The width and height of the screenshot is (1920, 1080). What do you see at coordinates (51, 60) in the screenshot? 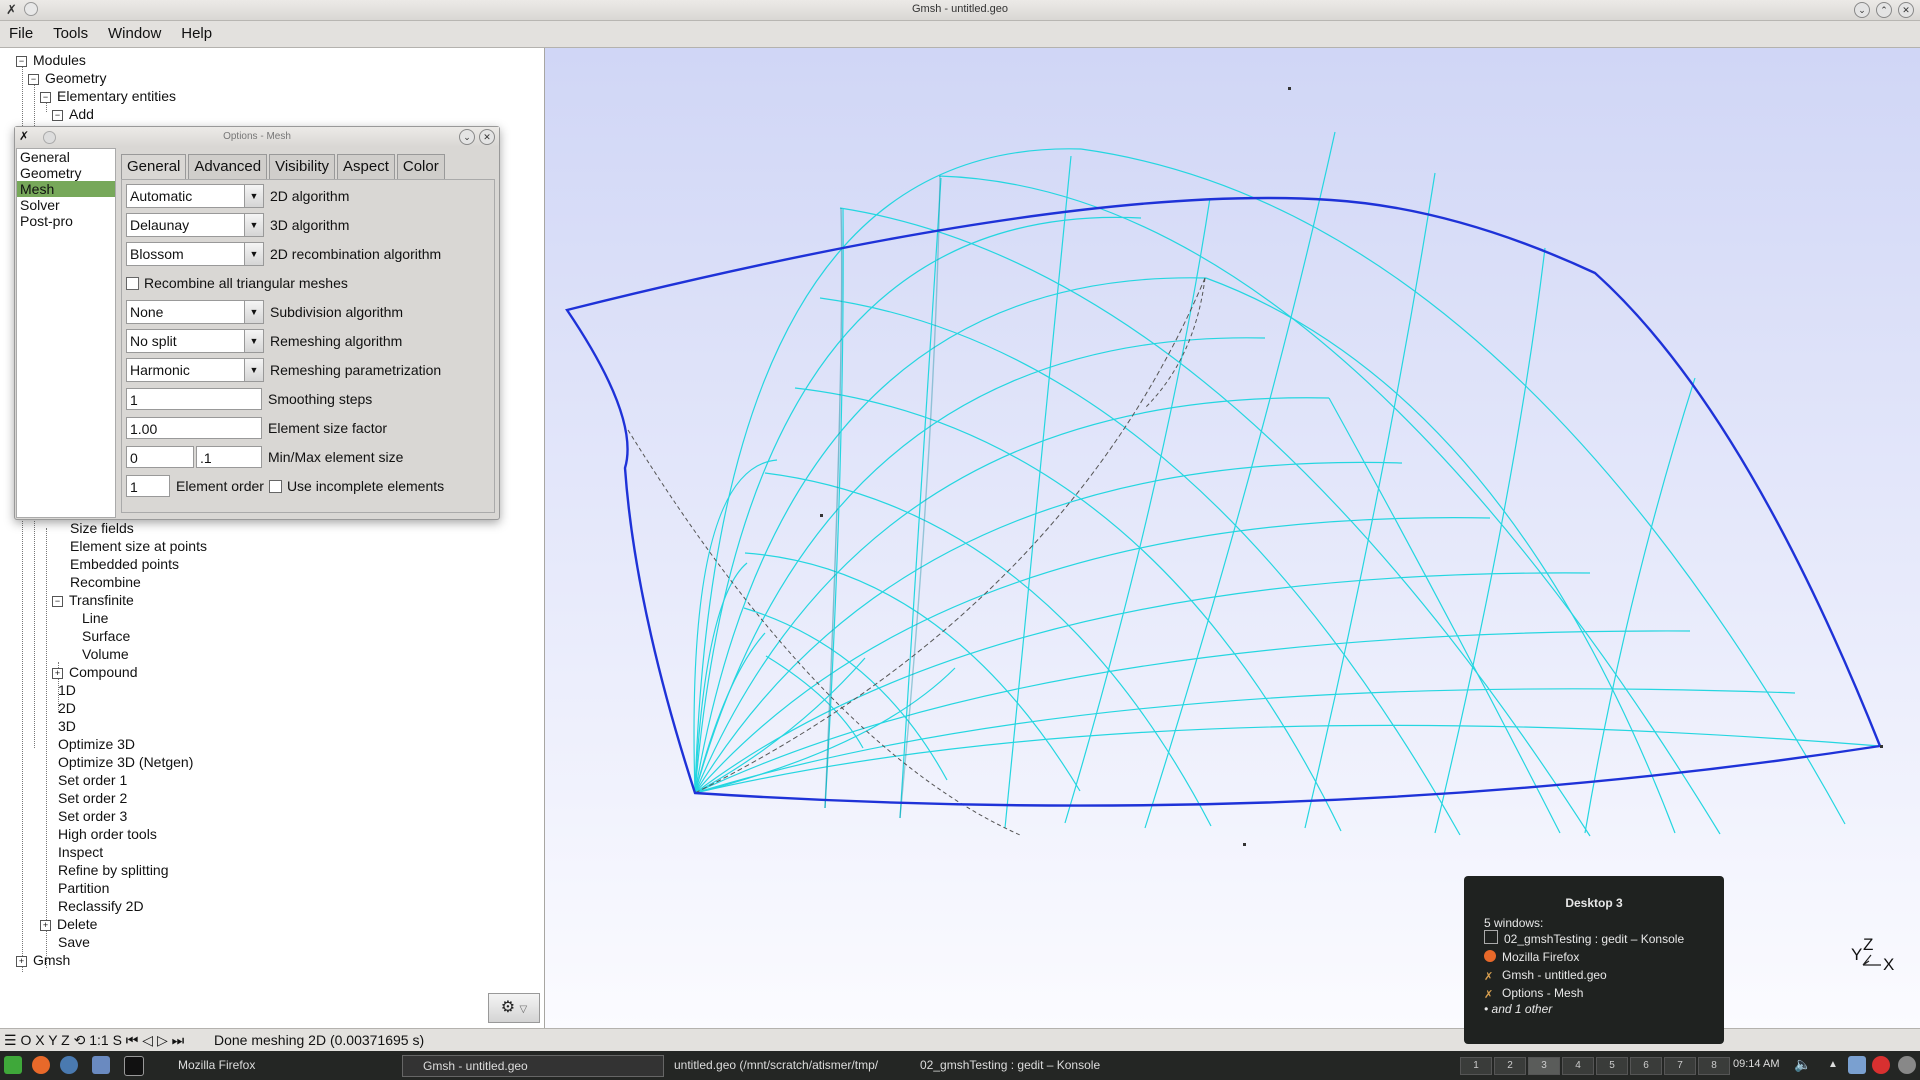
I see `tree-node-modules: − Modules` at bounding box center [51, 60].